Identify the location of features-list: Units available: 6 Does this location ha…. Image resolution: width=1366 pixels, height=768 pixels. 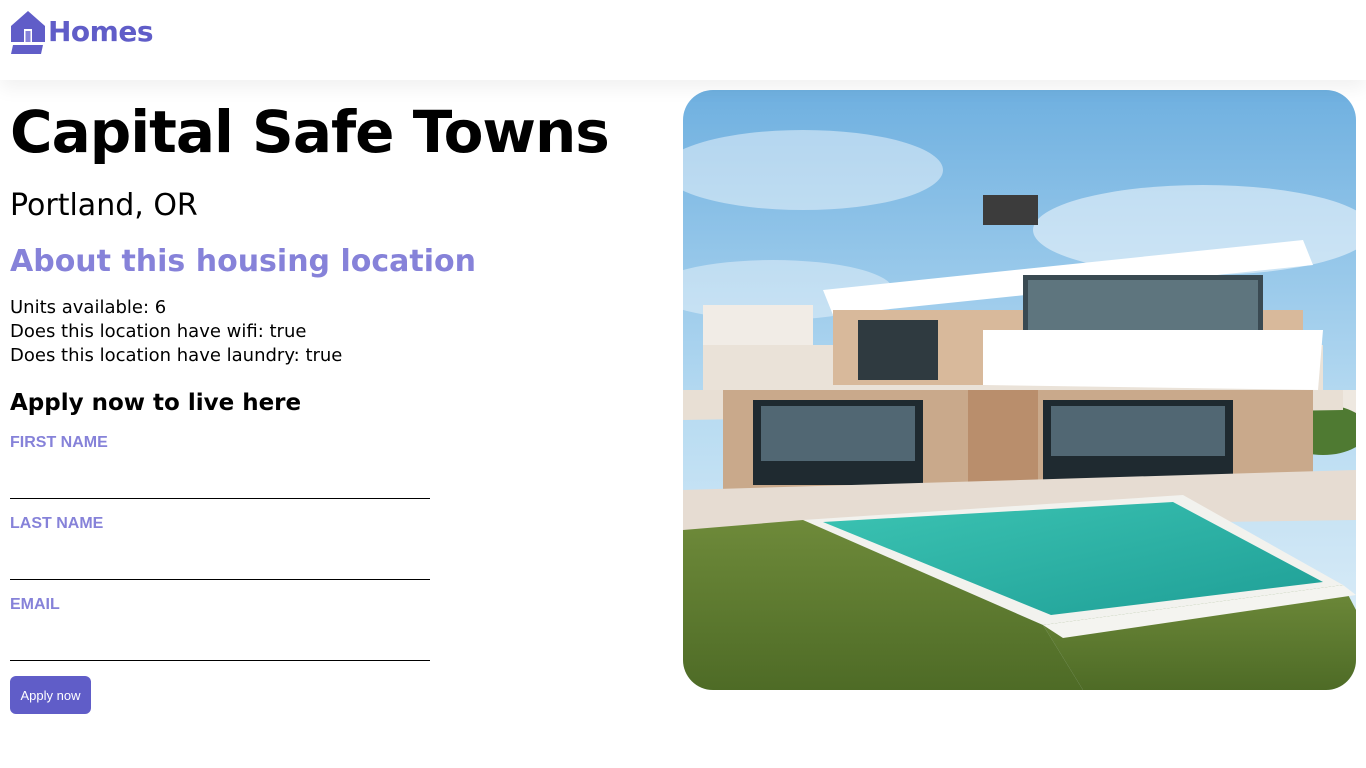
(176, 332).